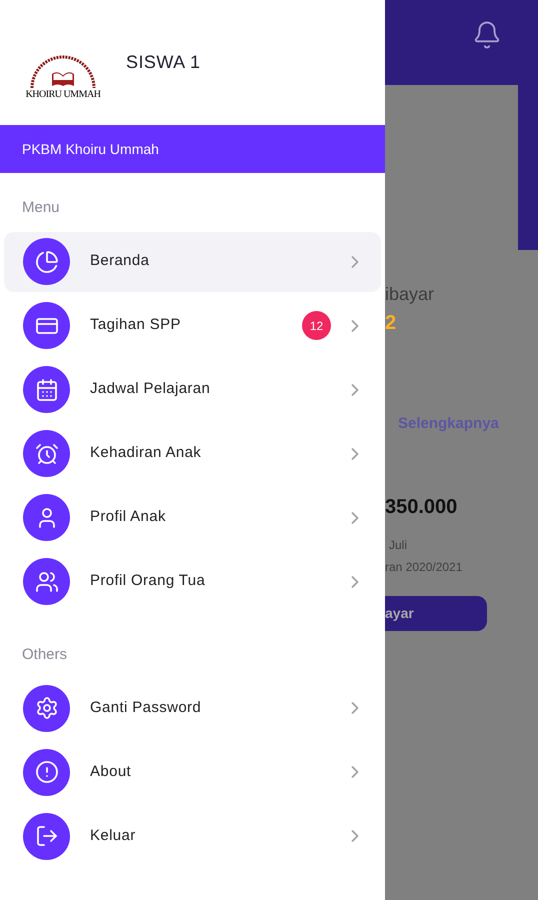 The image size is (538, 900). Describe the element at coordinates (41, 208) in the screenshot. I see `section-title: Menu` at that location.